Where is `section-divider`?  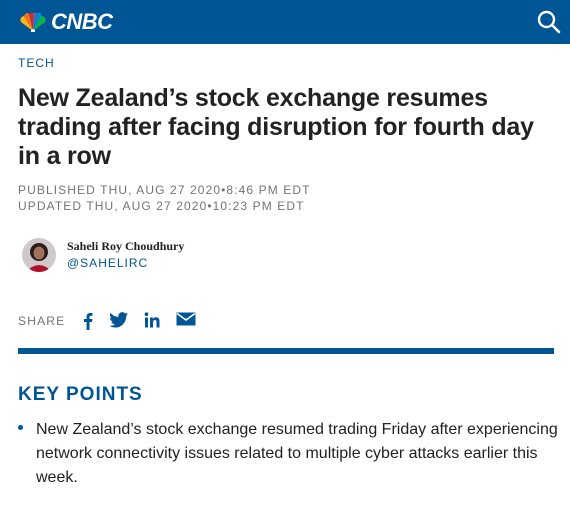
section-divider is located at coordinates (286, 351).